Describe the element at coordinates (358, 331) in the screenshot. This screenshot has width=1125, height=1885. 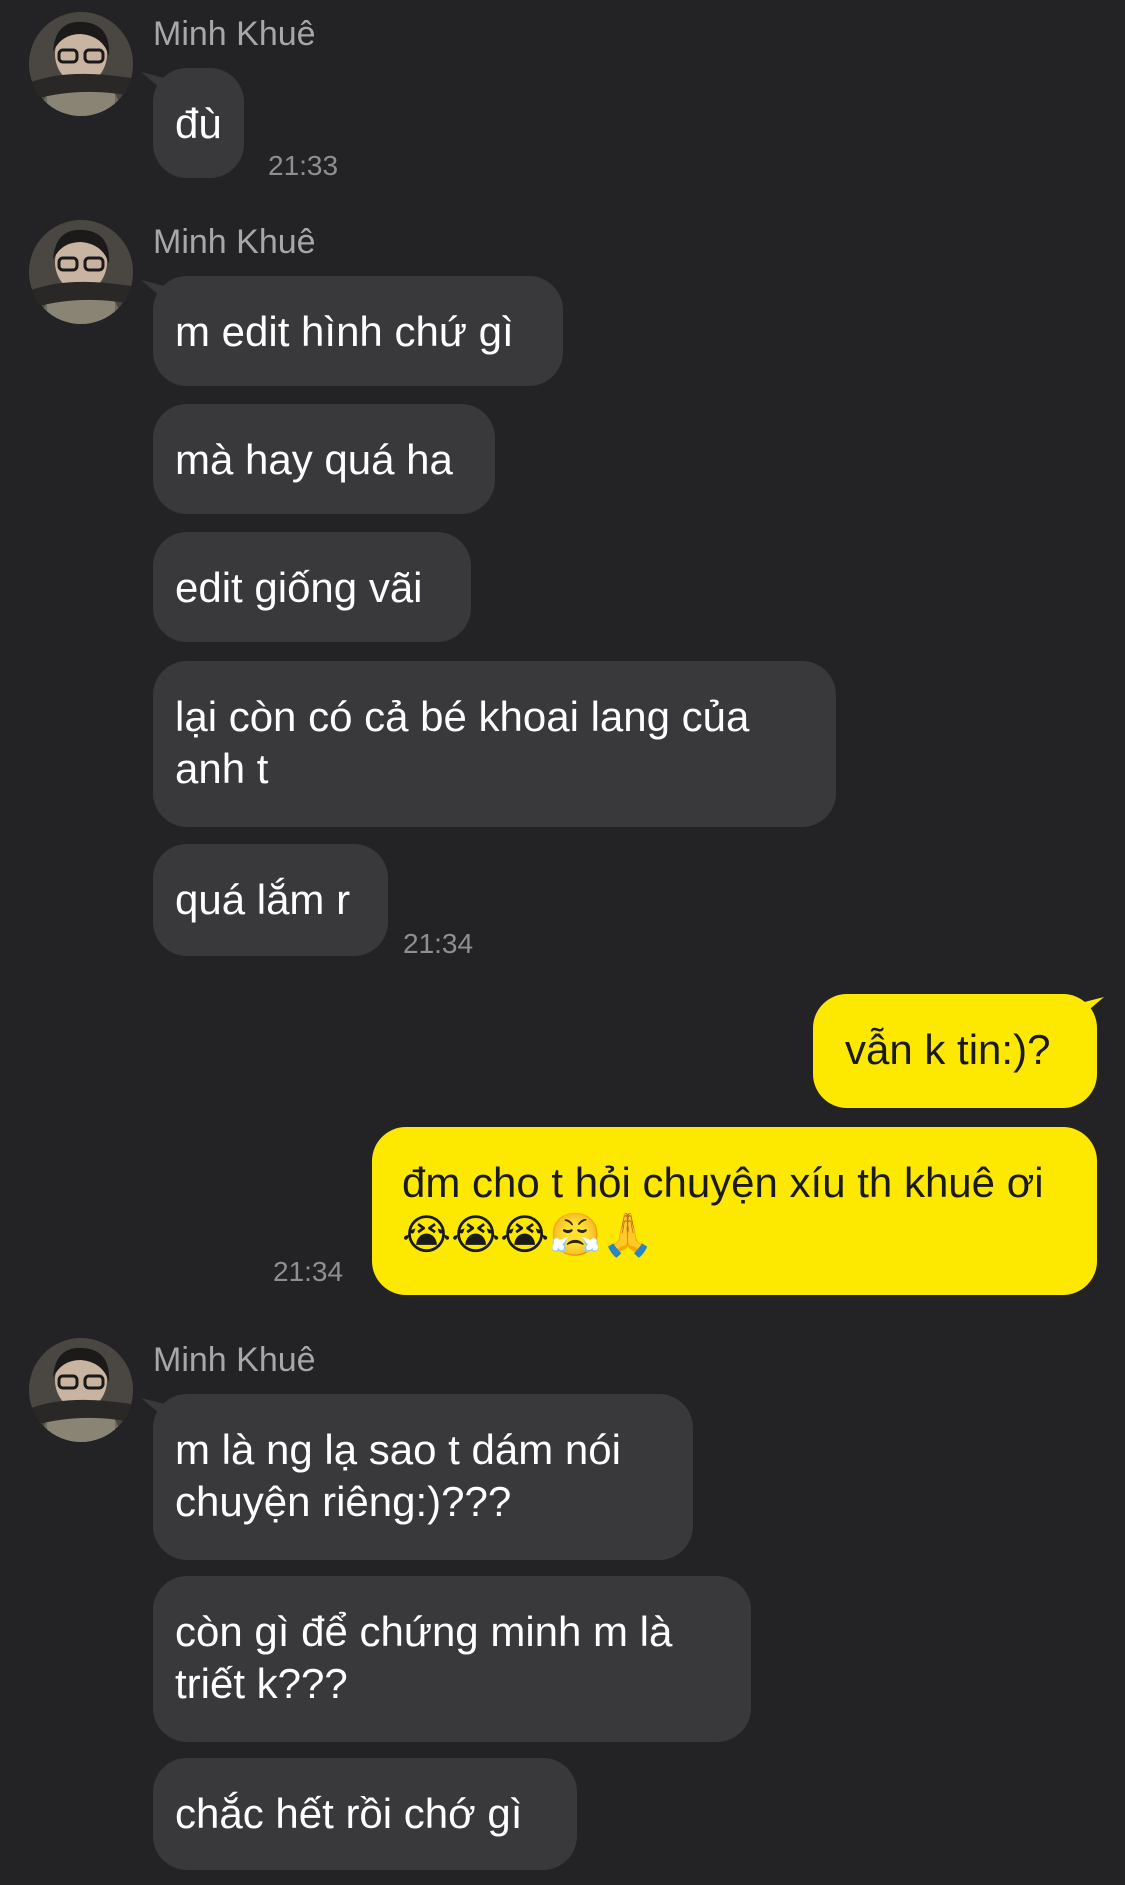
I see `message-bubble: m edit hình chứ gì` at that location.